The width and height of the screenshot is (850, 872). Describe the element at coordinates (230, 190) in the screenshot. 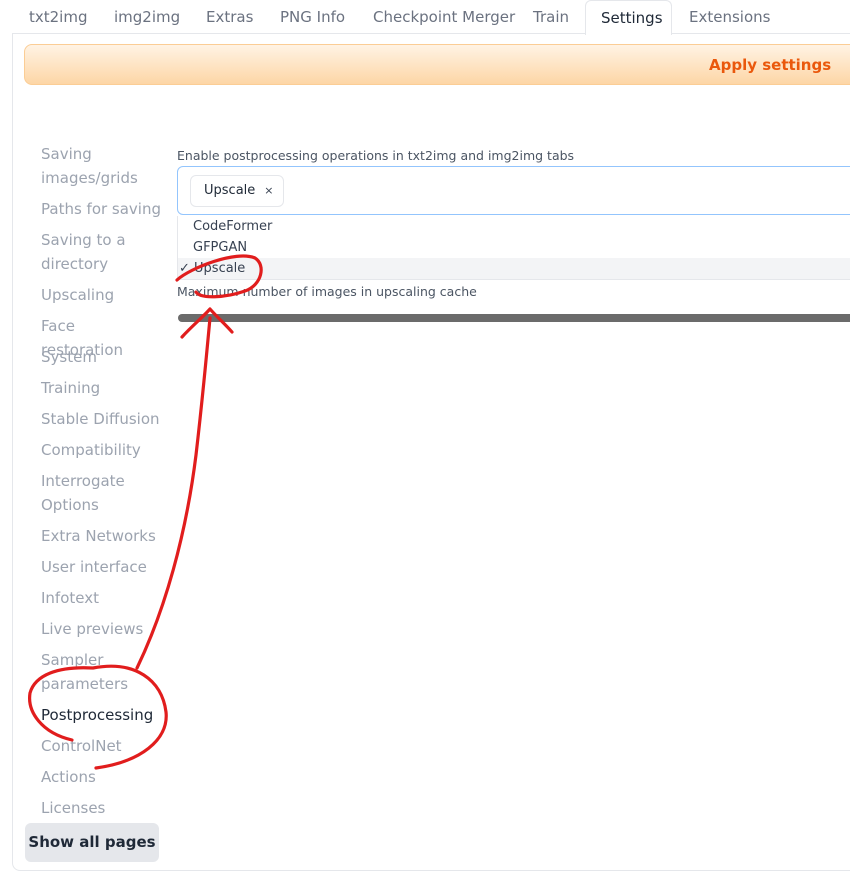

I see `token-label: Upscale` at that location.